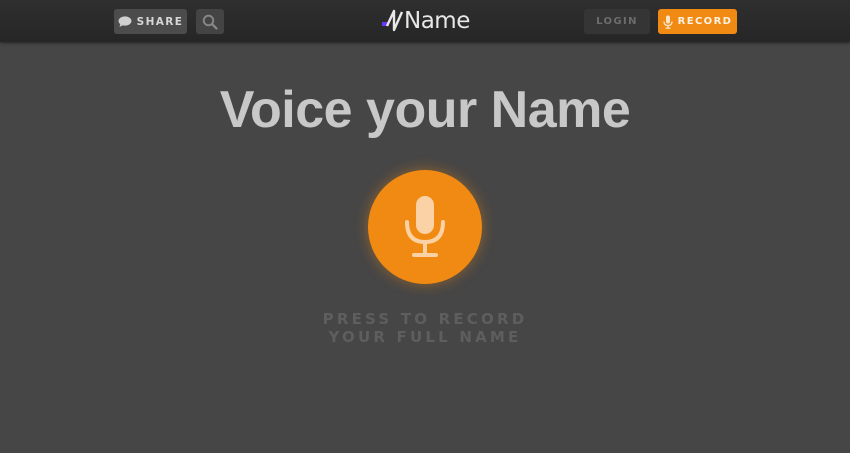  What do you see at coordinates (425, 337) in the screenshot?
I see `prompt-line-2: YOUR FULL NAME` at bounding box center [425, 337].